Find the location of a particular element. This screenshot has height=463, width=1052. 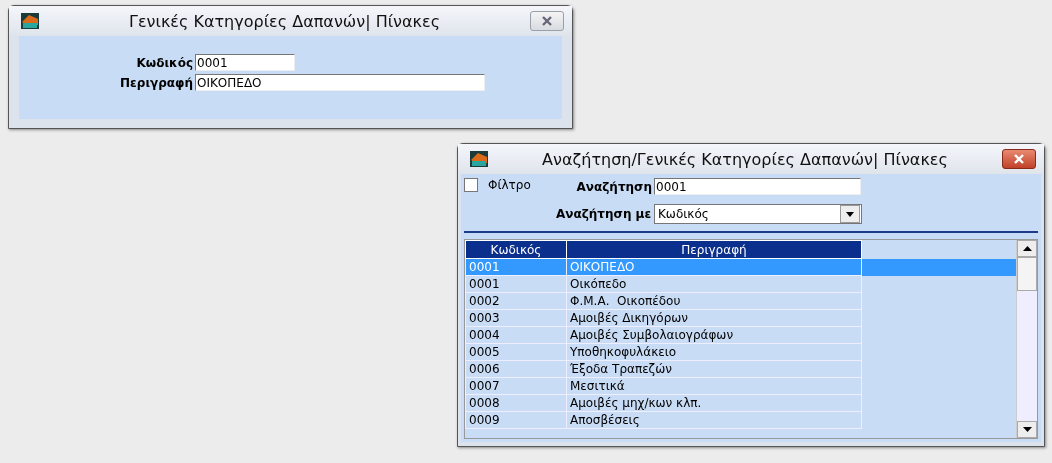

field-label: Περιγραφή is located at coordinates (156, 82).